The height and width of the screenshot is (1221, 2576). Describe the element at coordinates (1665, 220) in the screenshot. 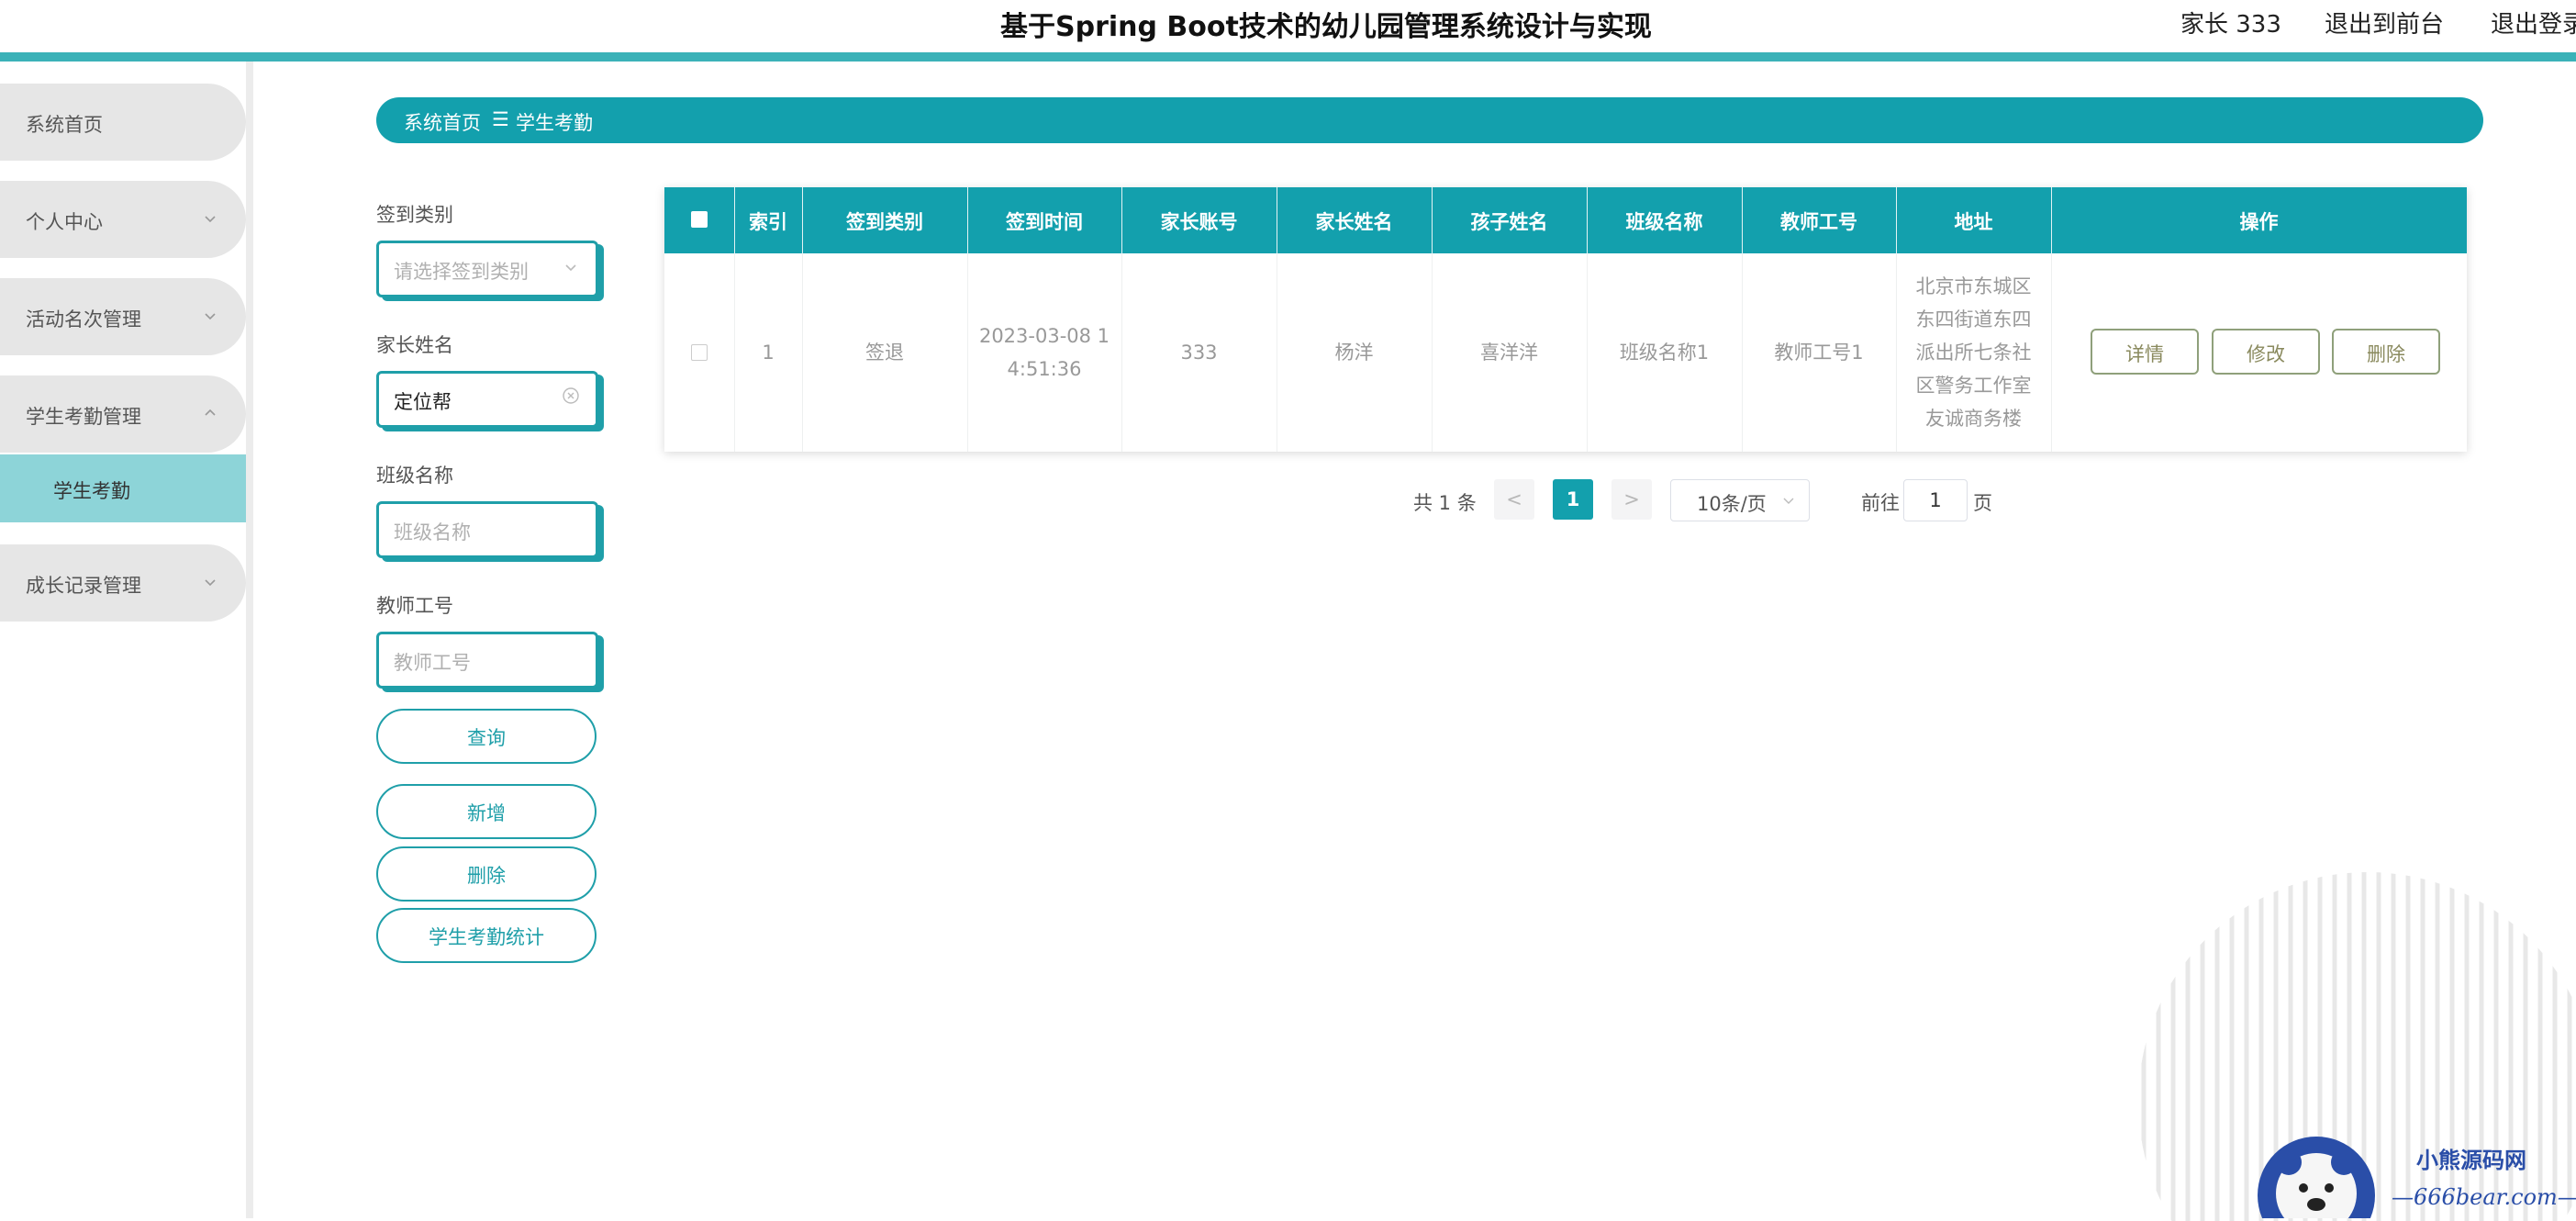

I see `column-header: 班级名称` at that location.